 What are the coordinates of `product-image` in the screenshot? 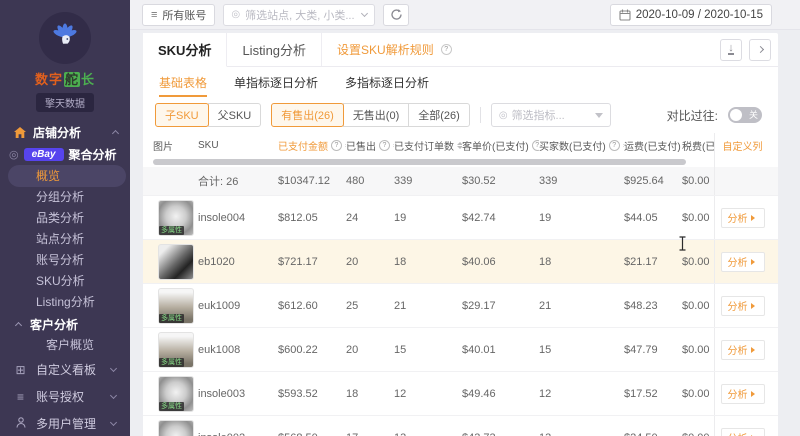 It's located at (176, 261).